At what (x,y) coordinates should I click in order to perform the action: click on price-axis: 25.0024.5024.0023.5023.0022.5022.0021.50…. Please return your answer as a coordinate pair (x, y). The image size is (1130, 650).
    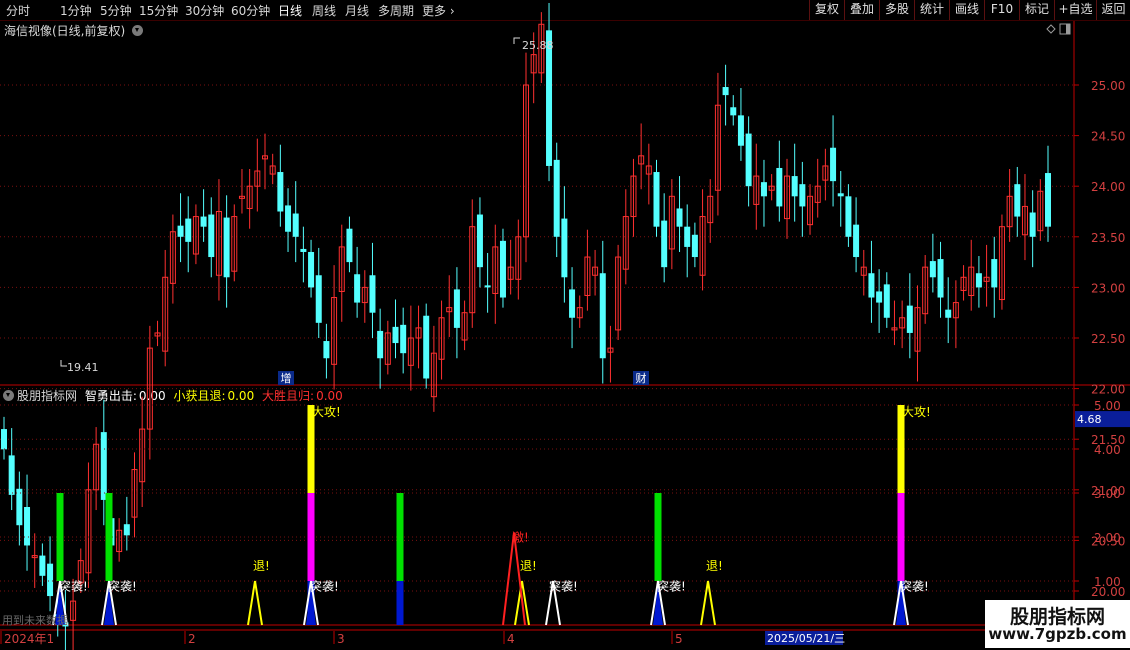
    Looking at the image, I should click on (1108, 339).